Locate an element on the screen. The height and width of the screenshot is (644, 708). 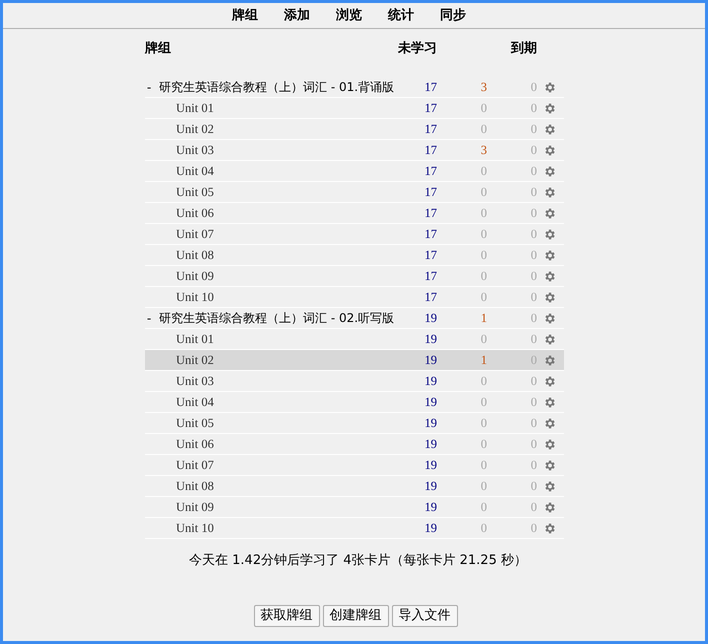
deck-row: Unit 09 17 0 0 is located at coordinates (354, 276).